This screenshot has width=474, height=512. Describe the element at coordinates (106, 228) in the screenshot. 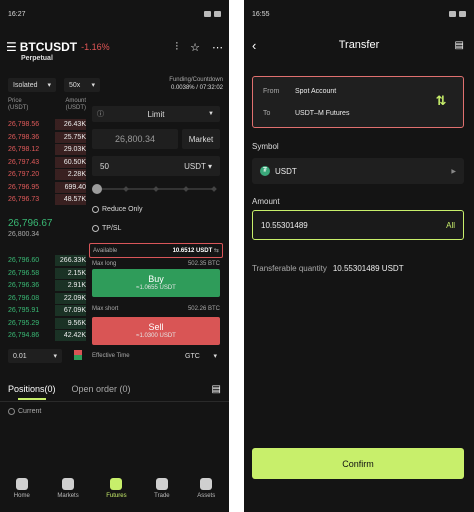

I see `tpsl-toggle: TP/SL` at that location.